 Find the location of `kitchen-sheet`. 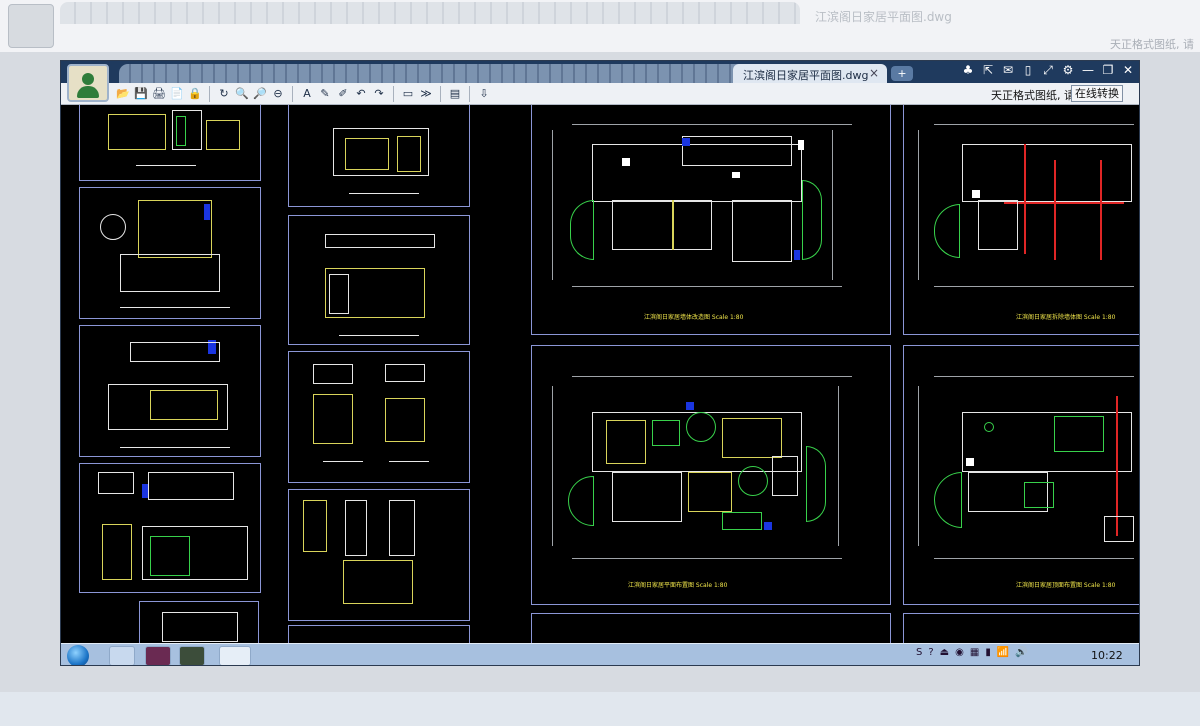

kitchen-sheet is located at coordinates (170, 528).